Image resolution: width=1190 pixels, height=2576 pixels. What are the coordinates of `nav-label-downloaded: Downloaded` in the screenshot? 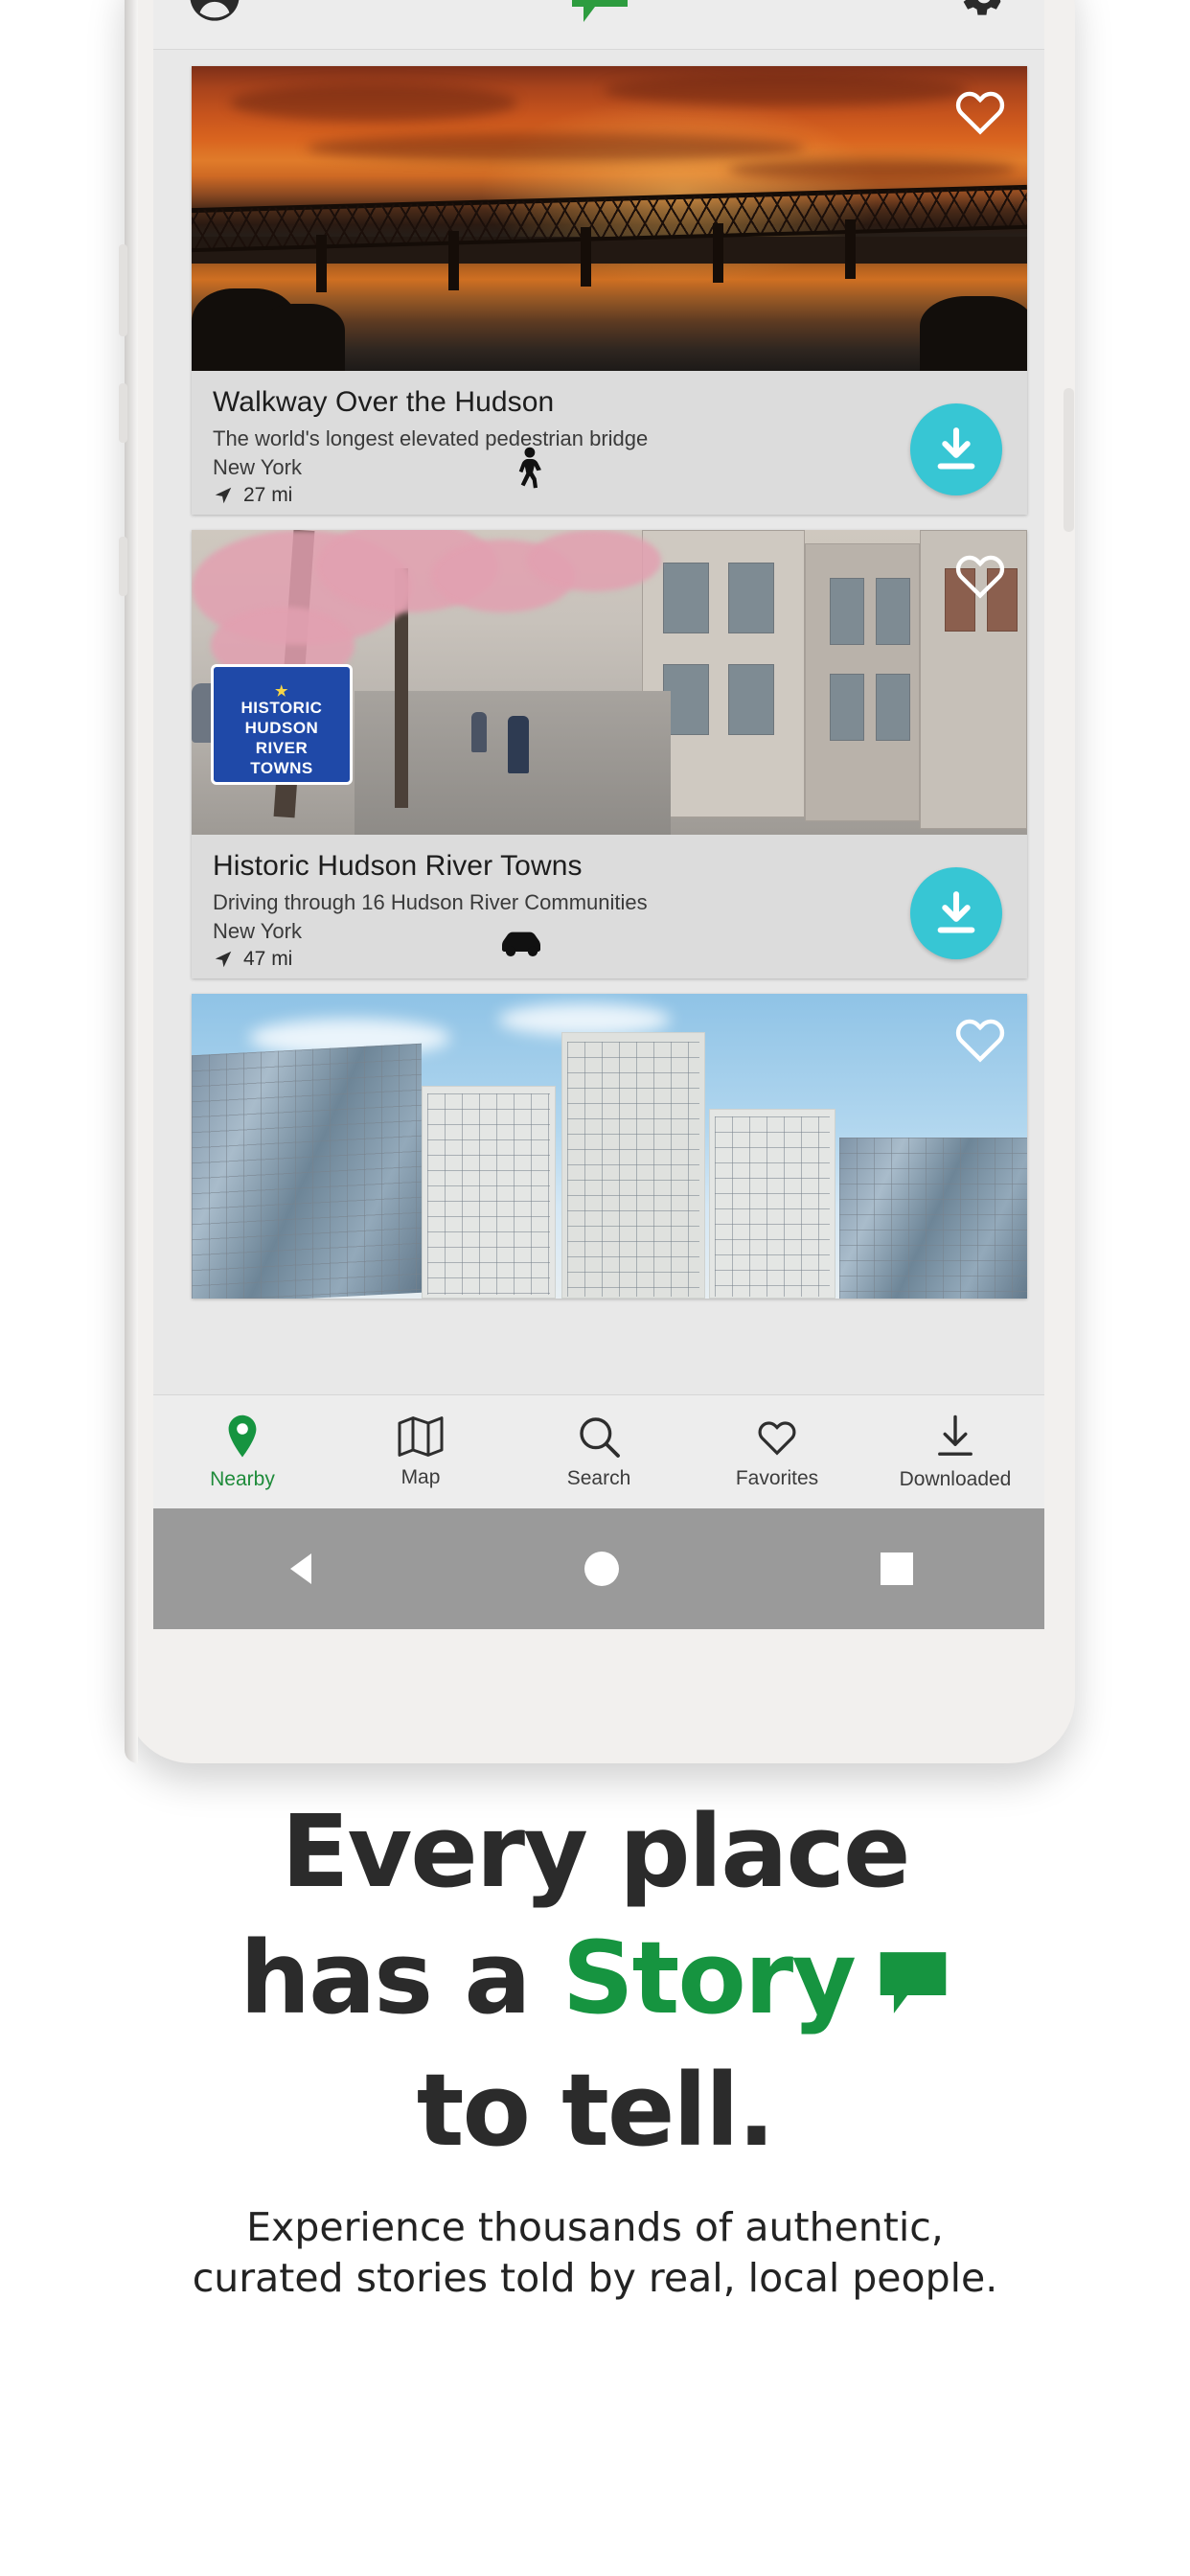 It's located at (956, 1479).